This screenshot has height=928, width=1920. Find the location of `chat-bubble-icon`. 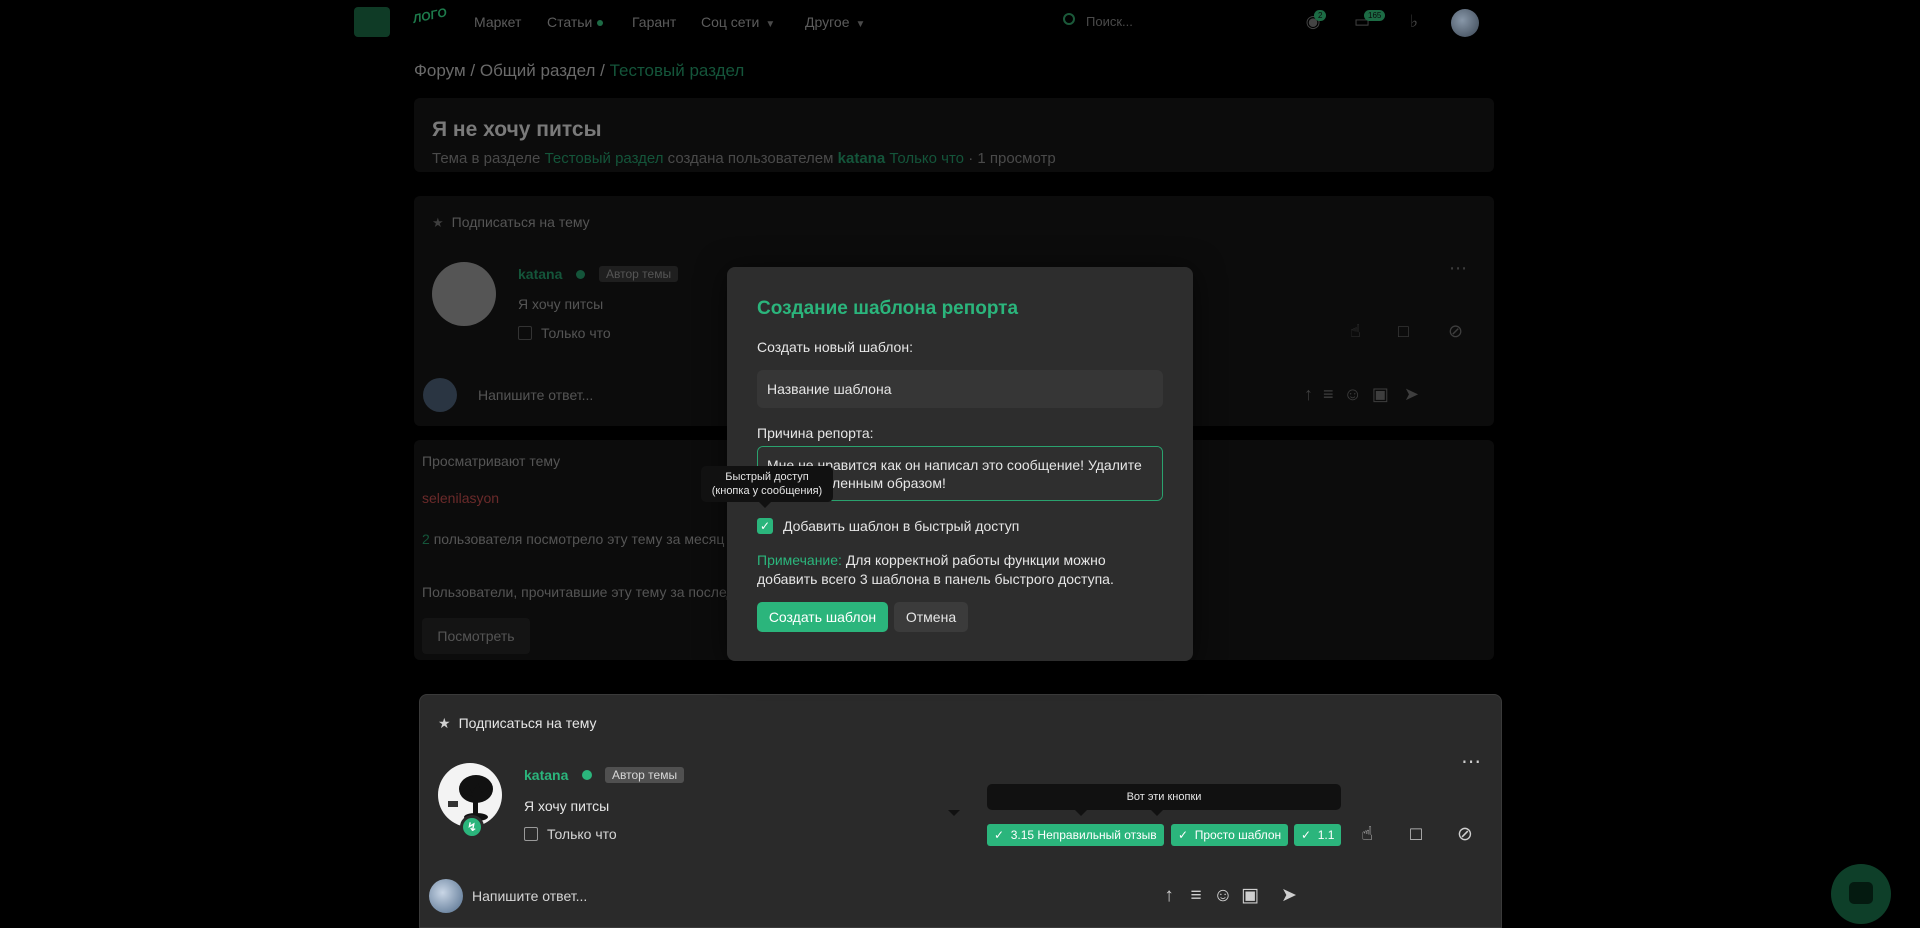

chat-bubble-icon is located at coordinates (1861, 893).